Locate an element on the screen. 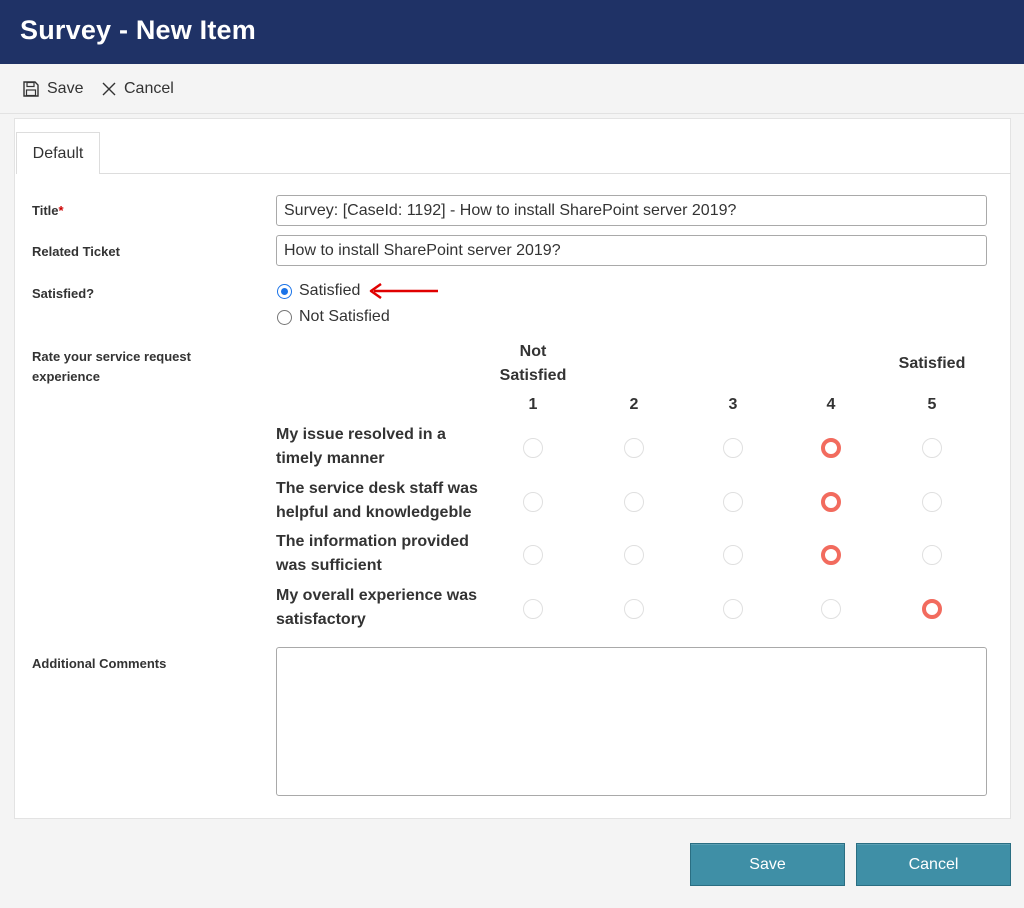 Image resolution: width=1024 pixels, height=908 pixels. related-ticket-input: How to install SharePoint server 2019? is located at coordinates (631, 250).